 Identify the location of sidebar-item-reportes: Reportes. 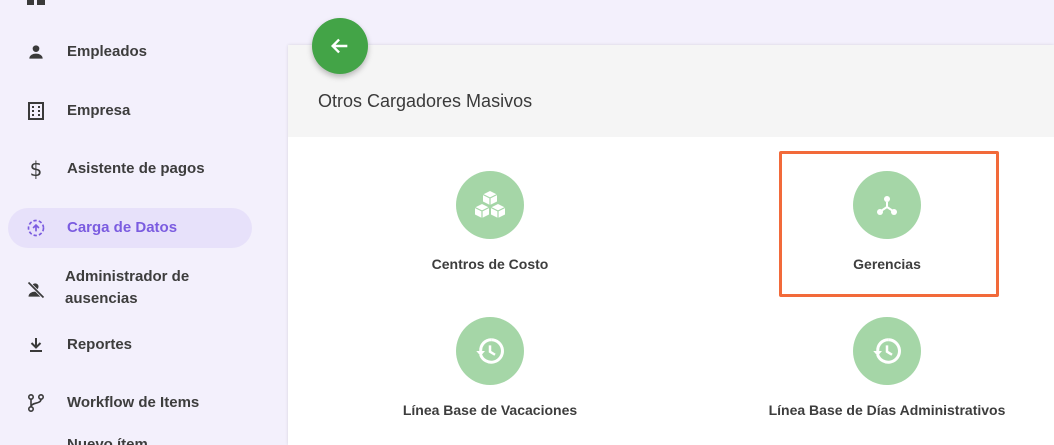
(130, 345).